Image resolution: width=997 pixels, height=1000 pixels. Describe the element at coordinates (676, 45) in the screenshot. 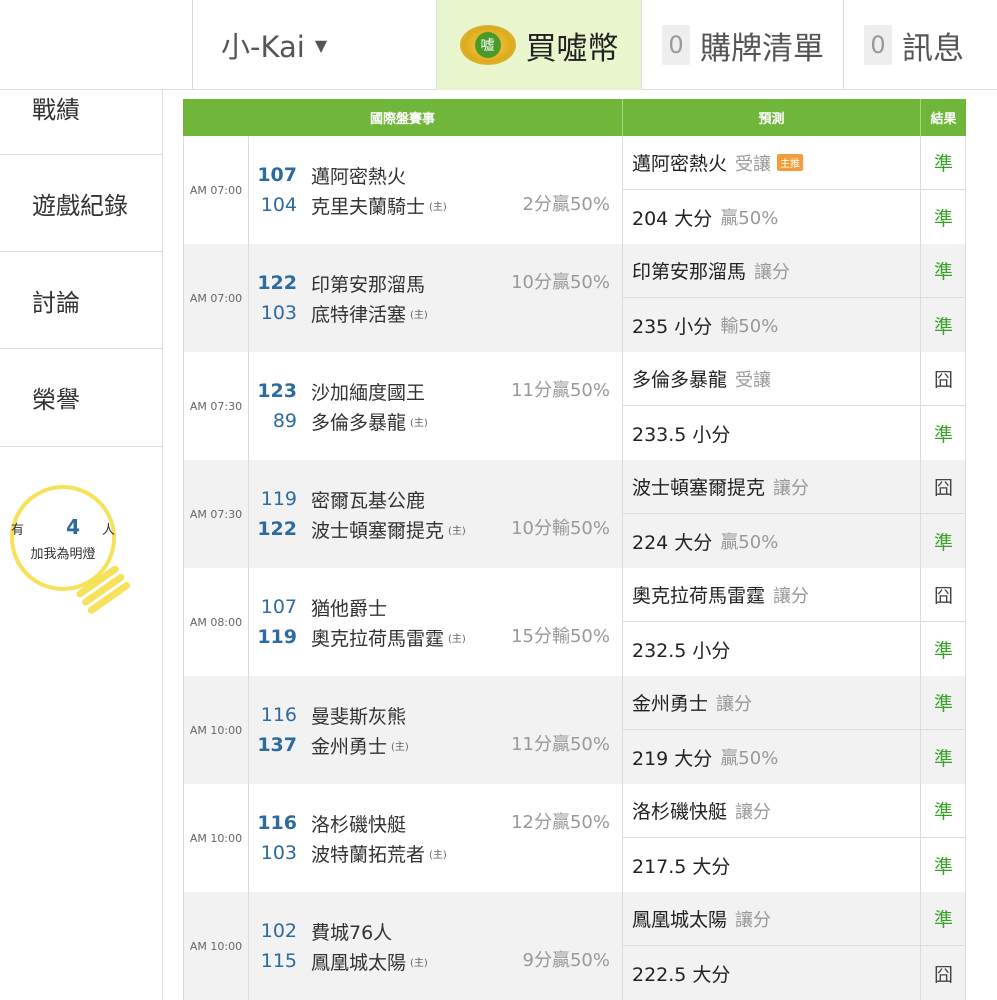

I see `cart-count: 0` at that location.